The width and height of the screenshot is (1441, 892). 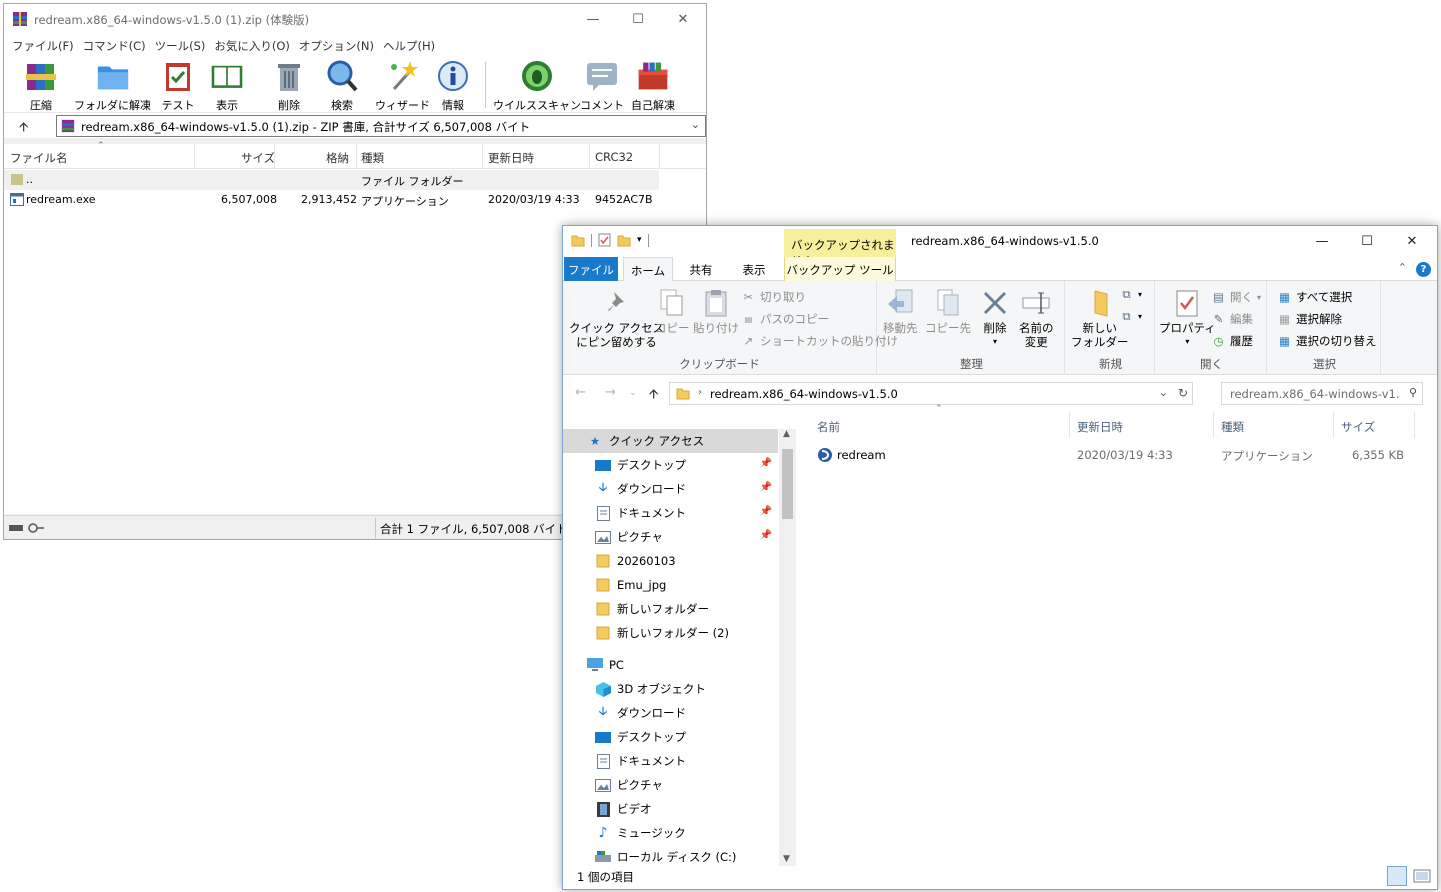 I want to click on rename-button: 名前の 変更, so click(x=1036, y=318).